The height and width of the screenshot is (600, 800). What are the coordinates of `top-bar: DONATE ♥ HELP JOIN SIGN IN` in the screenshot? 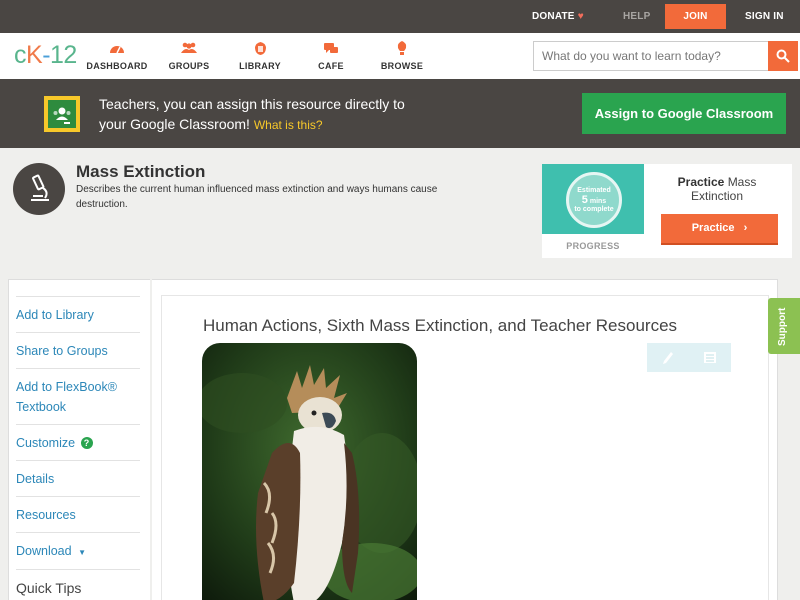 It's located at (400, 16).